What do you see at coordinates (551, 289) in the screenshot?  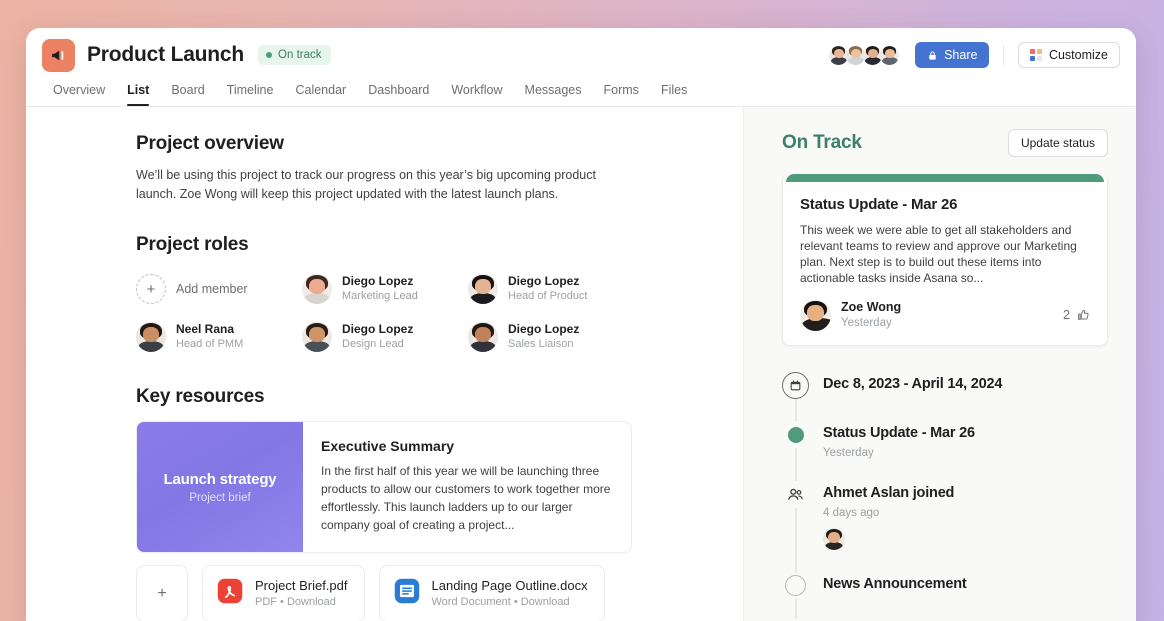 I see `project-role-item: Diego Lopez Head of Product` at bounding box center [551, 289].